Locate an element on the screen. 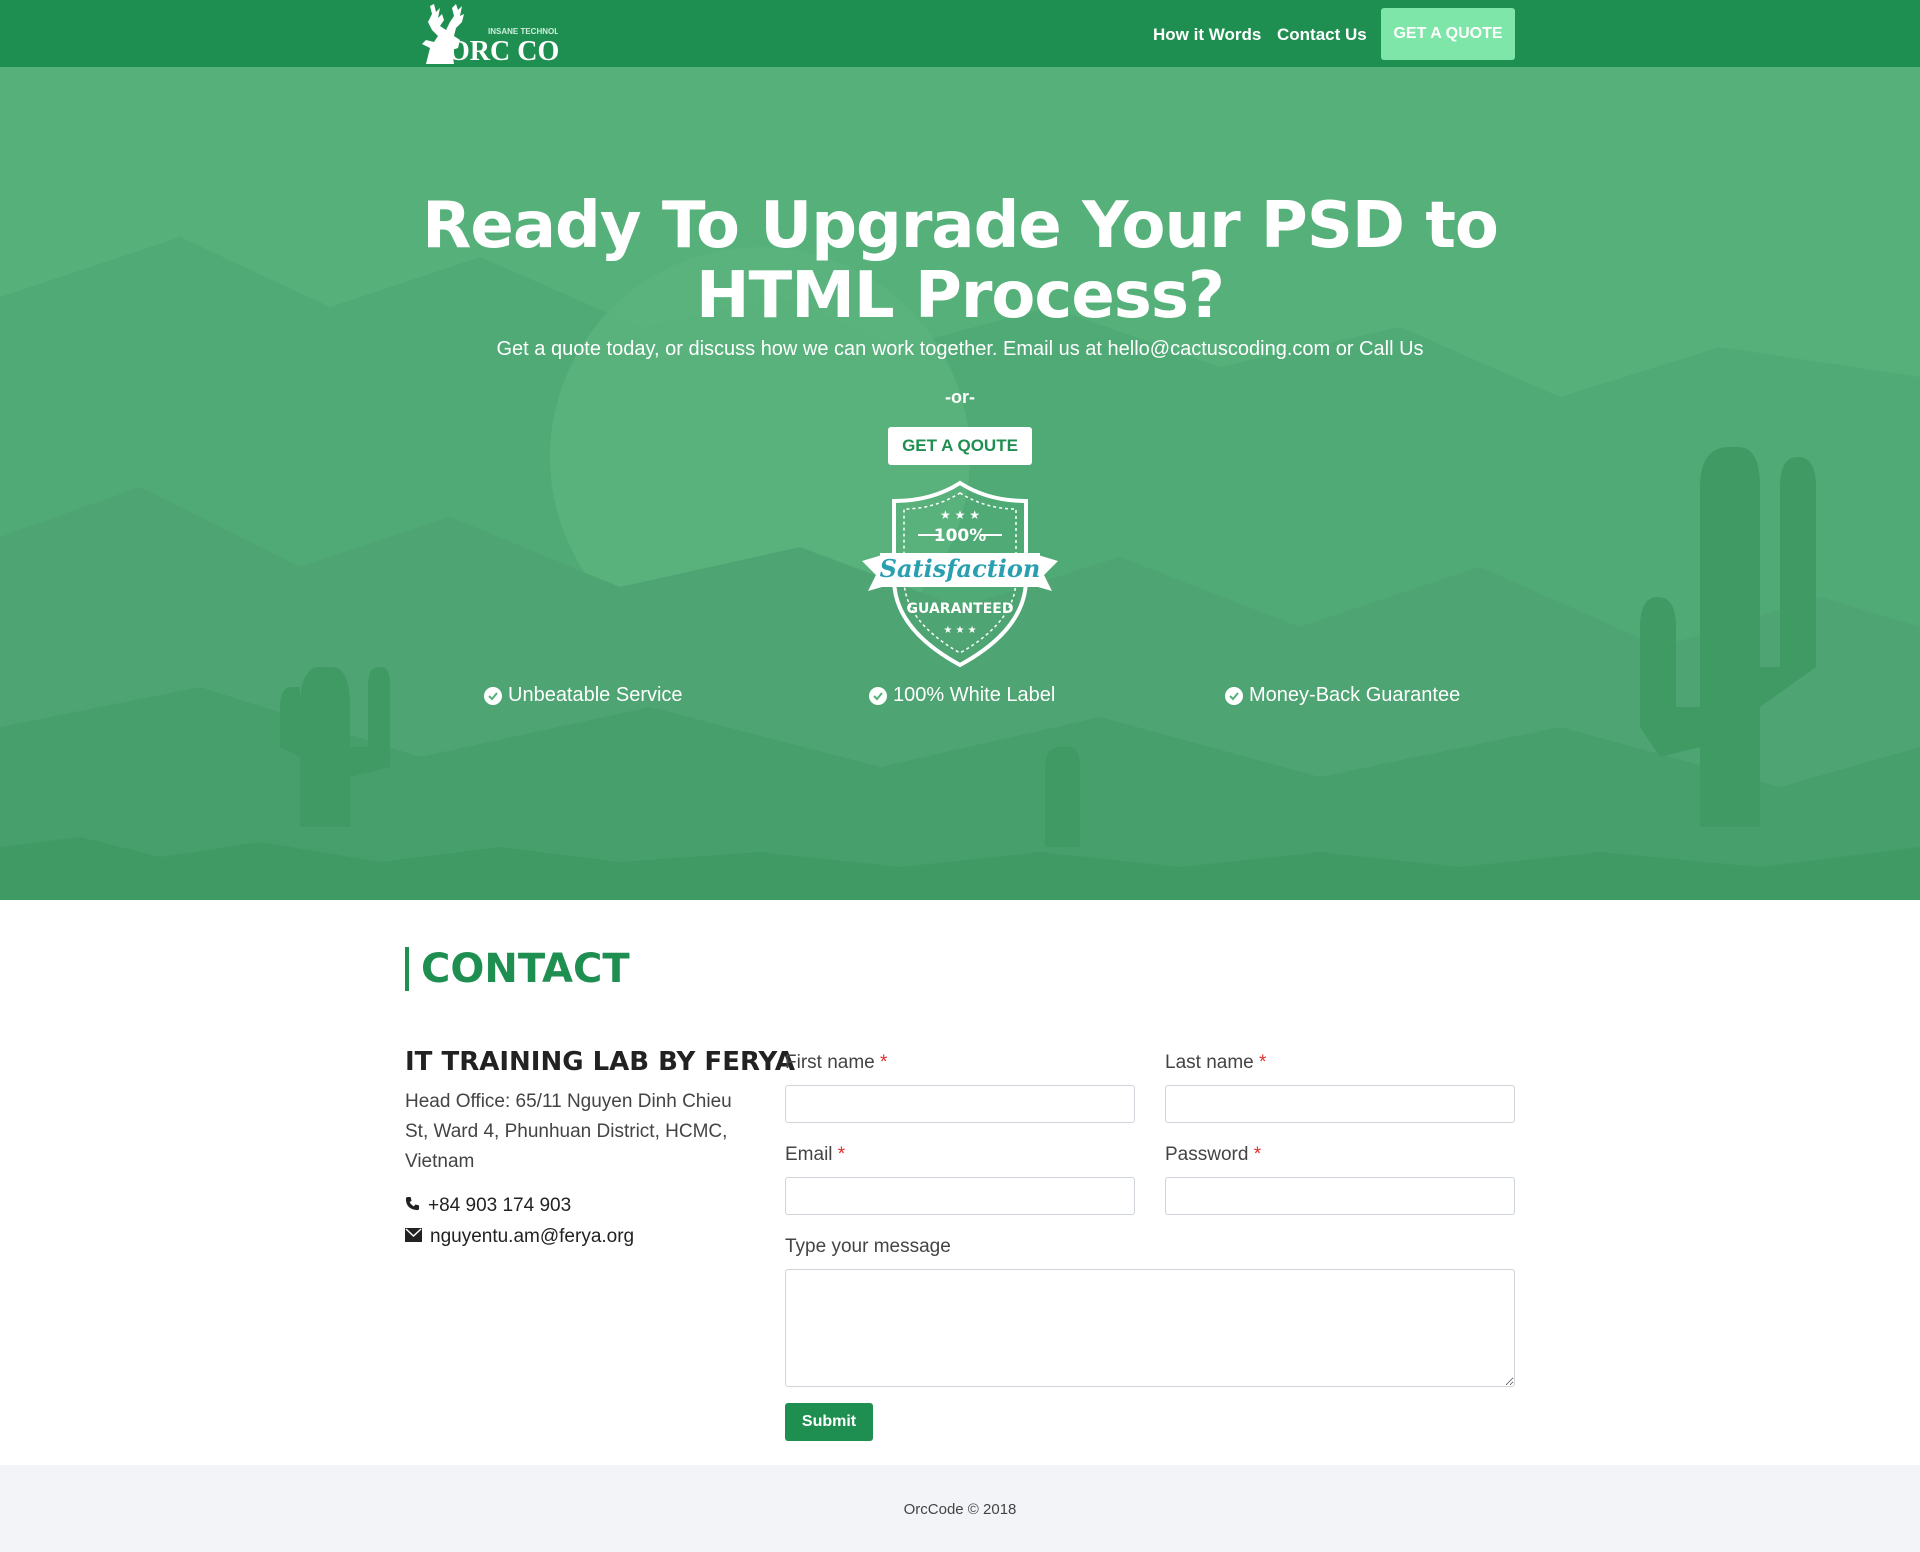 This screenshot has height=1552, width=1920. copyright-text: OrcCode © 2018 is located at coordinates (960, 1509).